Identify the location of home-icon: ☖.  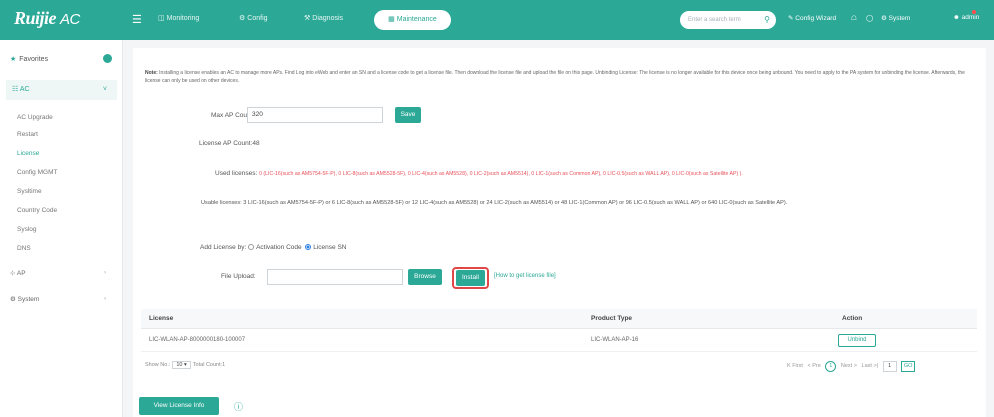
(854, 18).